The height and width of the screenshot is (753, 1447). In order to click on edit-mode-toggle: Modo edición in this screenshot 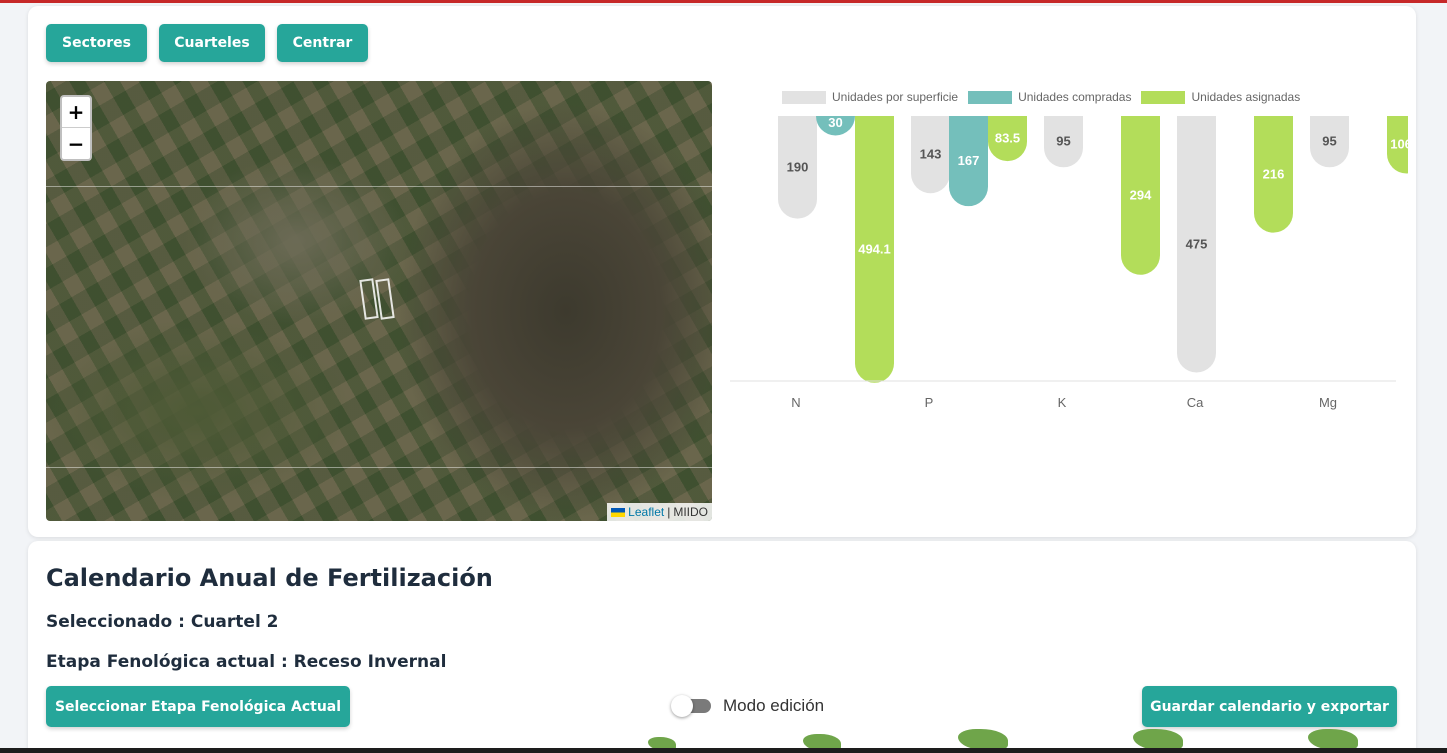, I will do `click(747, 706)`.